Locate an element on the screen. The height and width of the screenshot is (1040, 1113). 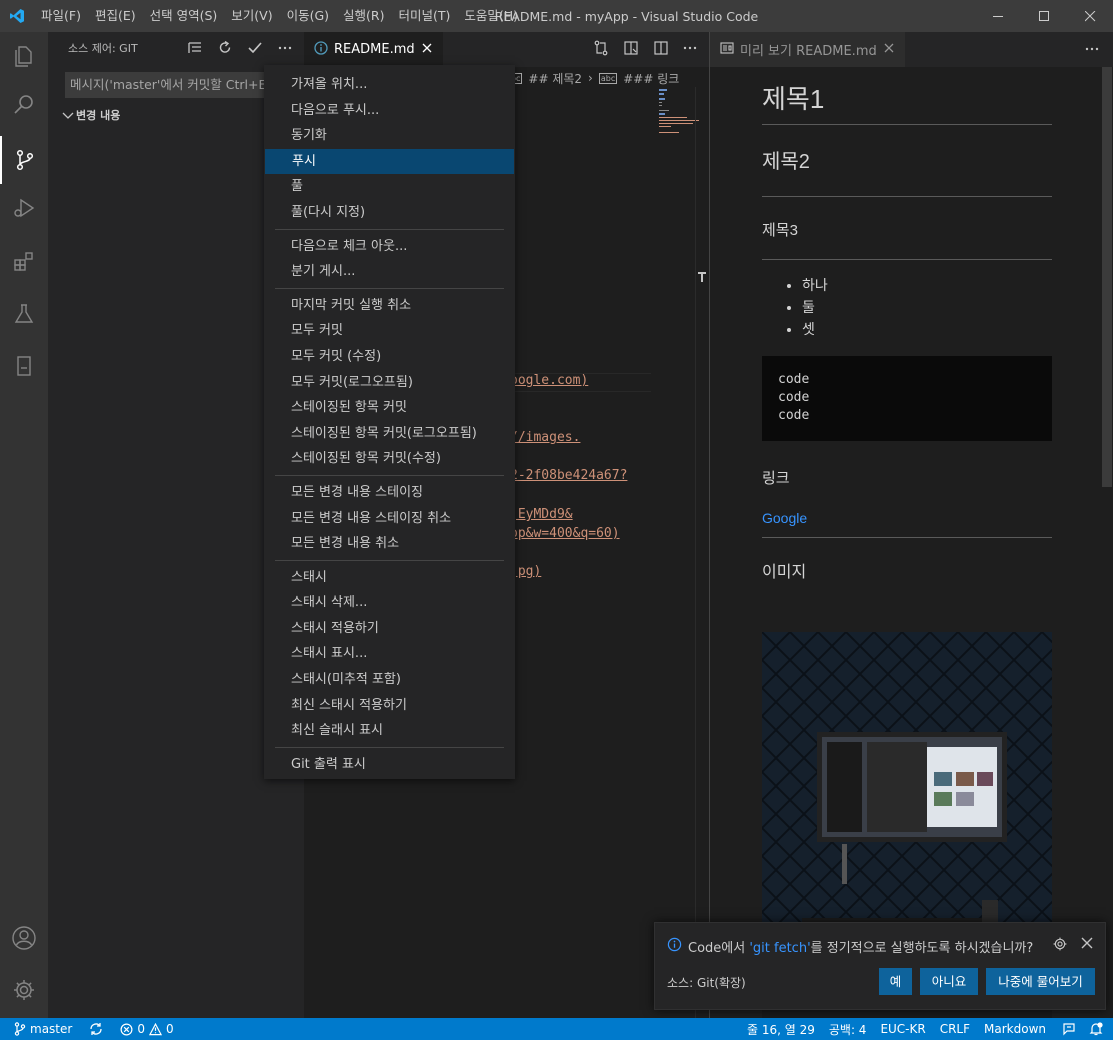
search-icon is located at coordinates (24, 104).